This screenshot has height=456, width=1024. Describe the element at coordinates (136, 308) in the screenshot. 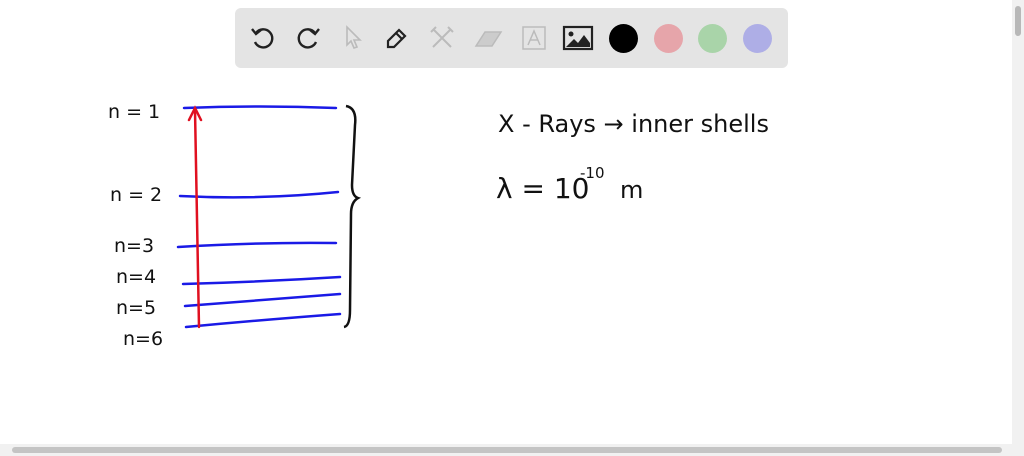

I see `level-label-5: n=5` at that location.